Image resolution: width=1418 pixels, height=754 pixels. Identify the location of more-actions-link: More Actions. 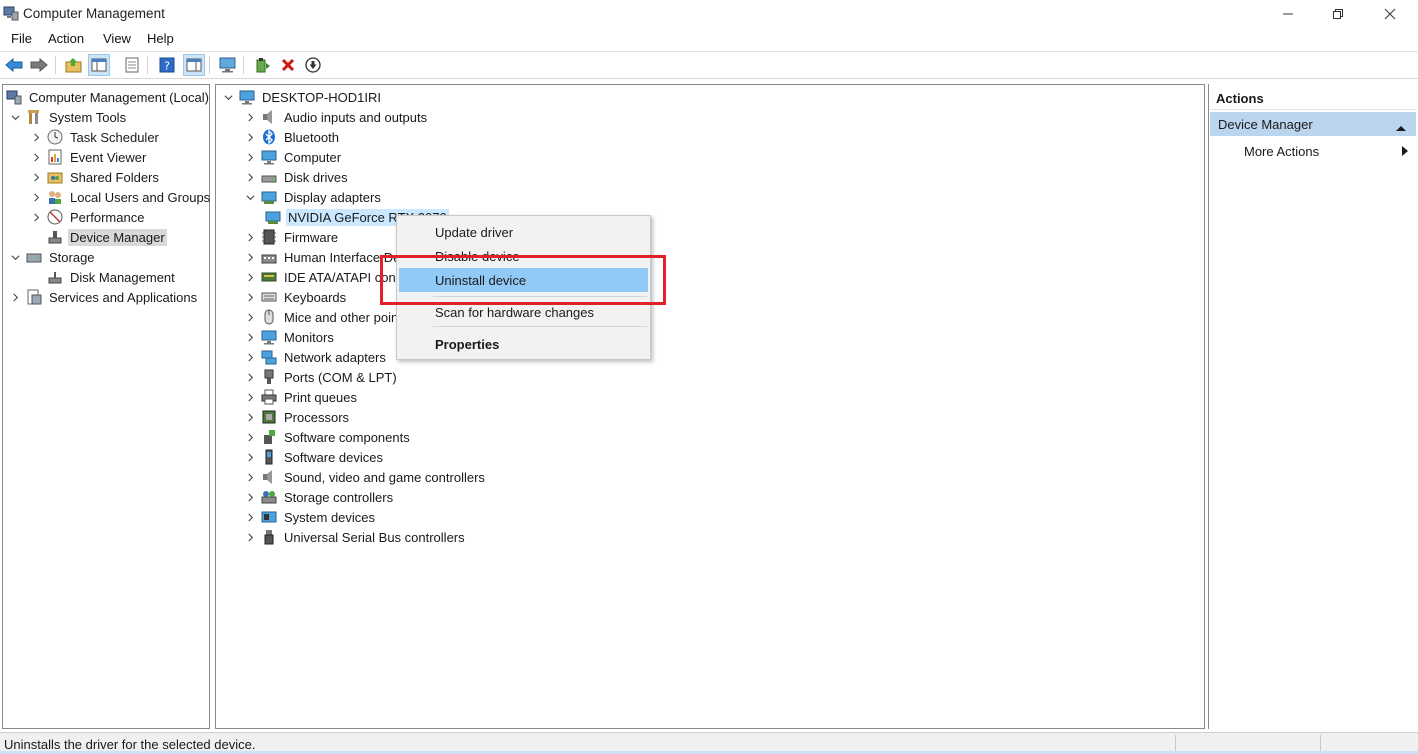
(1281, 151).